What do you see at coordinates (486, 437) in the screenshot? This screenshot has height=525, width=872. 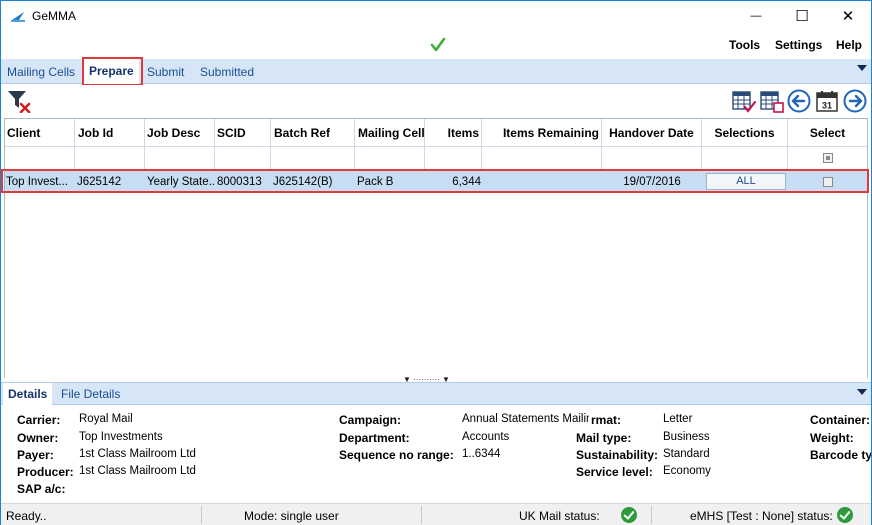 I see `department-value: Accounts` at bounding box center [486, 437].